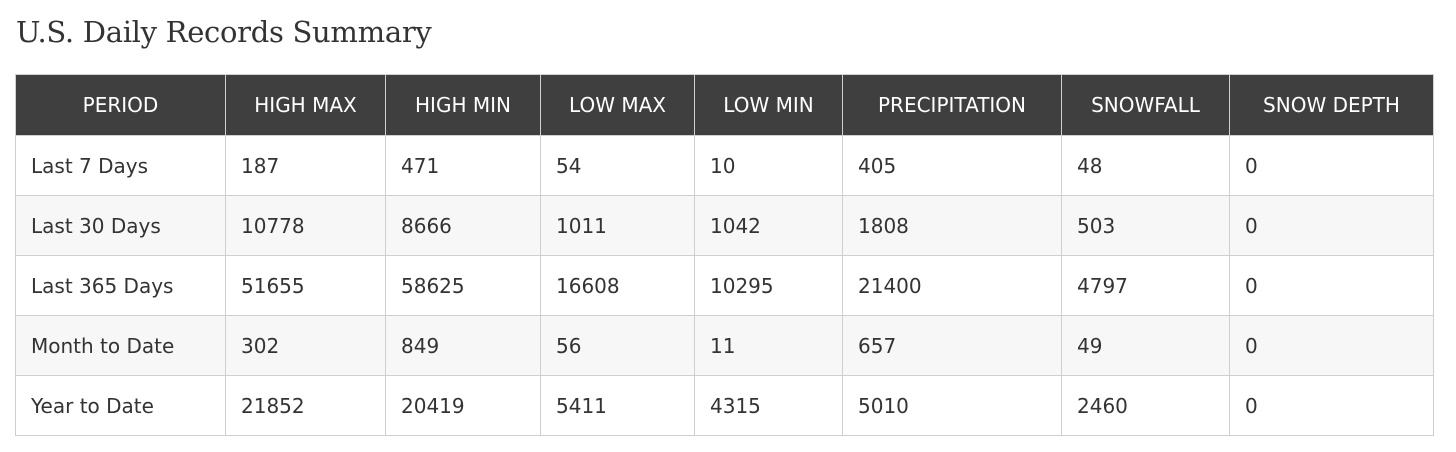 This screenshot has width=1456, height=452. Describe the element at coordinates (120, 225) in the screenshot. I see `cell-period: Last 30 Days` at that location.